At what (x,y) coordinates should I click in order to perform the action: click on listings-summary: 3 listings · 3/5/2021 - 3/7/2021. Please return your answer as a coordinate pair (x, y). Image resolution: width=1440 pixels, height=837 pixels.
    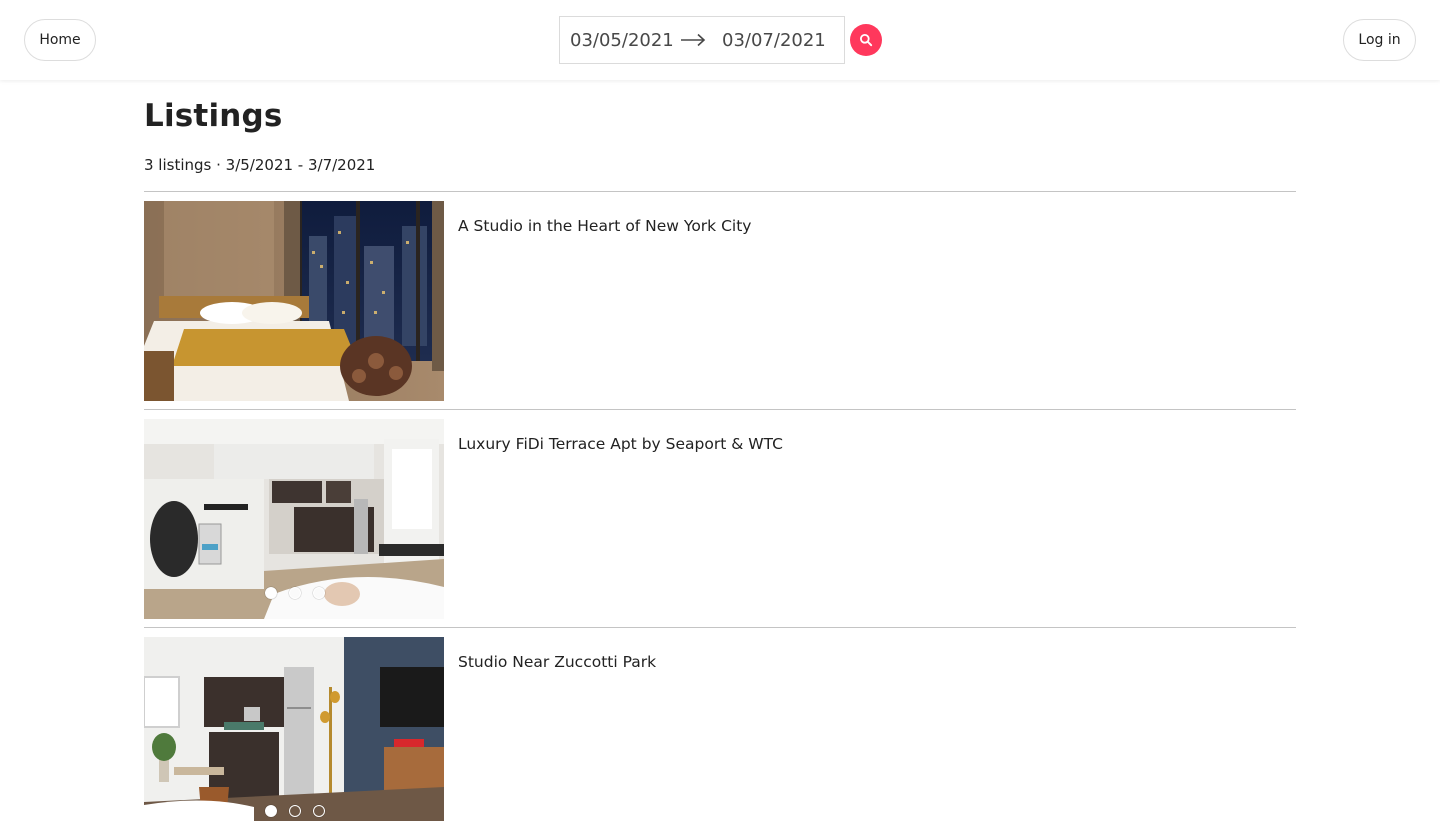
    Looking at the image, I should click on (260, 165).